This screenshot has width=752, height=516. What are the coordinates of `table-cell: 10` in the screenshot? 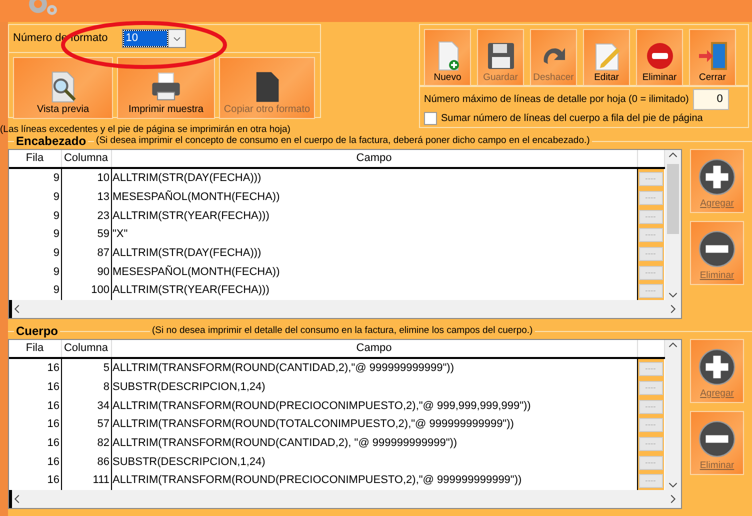 It's located at (86, 178).